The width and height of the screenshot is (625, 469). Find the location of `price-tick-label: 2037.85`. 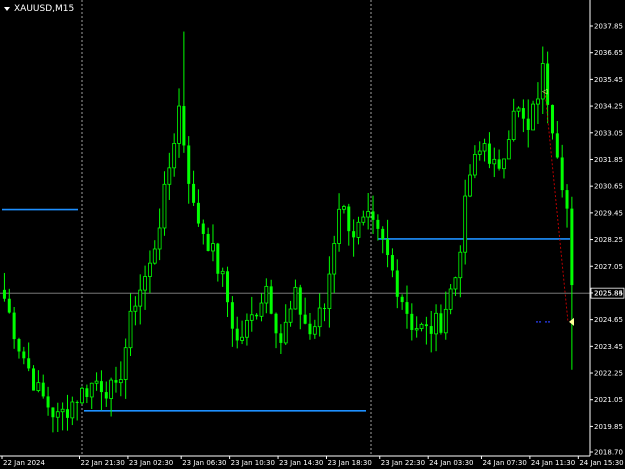

price-tick-label: 2037.85 is located at coordinates (608, 27).